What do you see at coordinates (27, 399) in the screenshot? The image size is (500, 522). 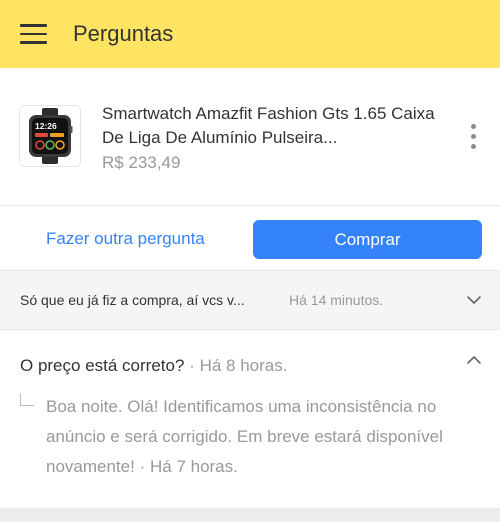 I see `answer-indent-icon` at bounding box center [27, 399].